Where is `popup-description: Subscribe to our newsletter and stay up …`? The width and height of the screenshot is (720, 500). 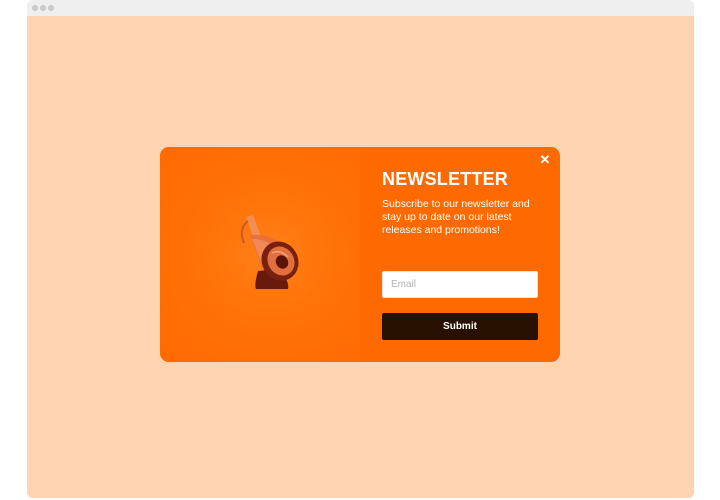
popup-description: Subscribe to our newsletter and stay up … is located at coordinates (456, 217).